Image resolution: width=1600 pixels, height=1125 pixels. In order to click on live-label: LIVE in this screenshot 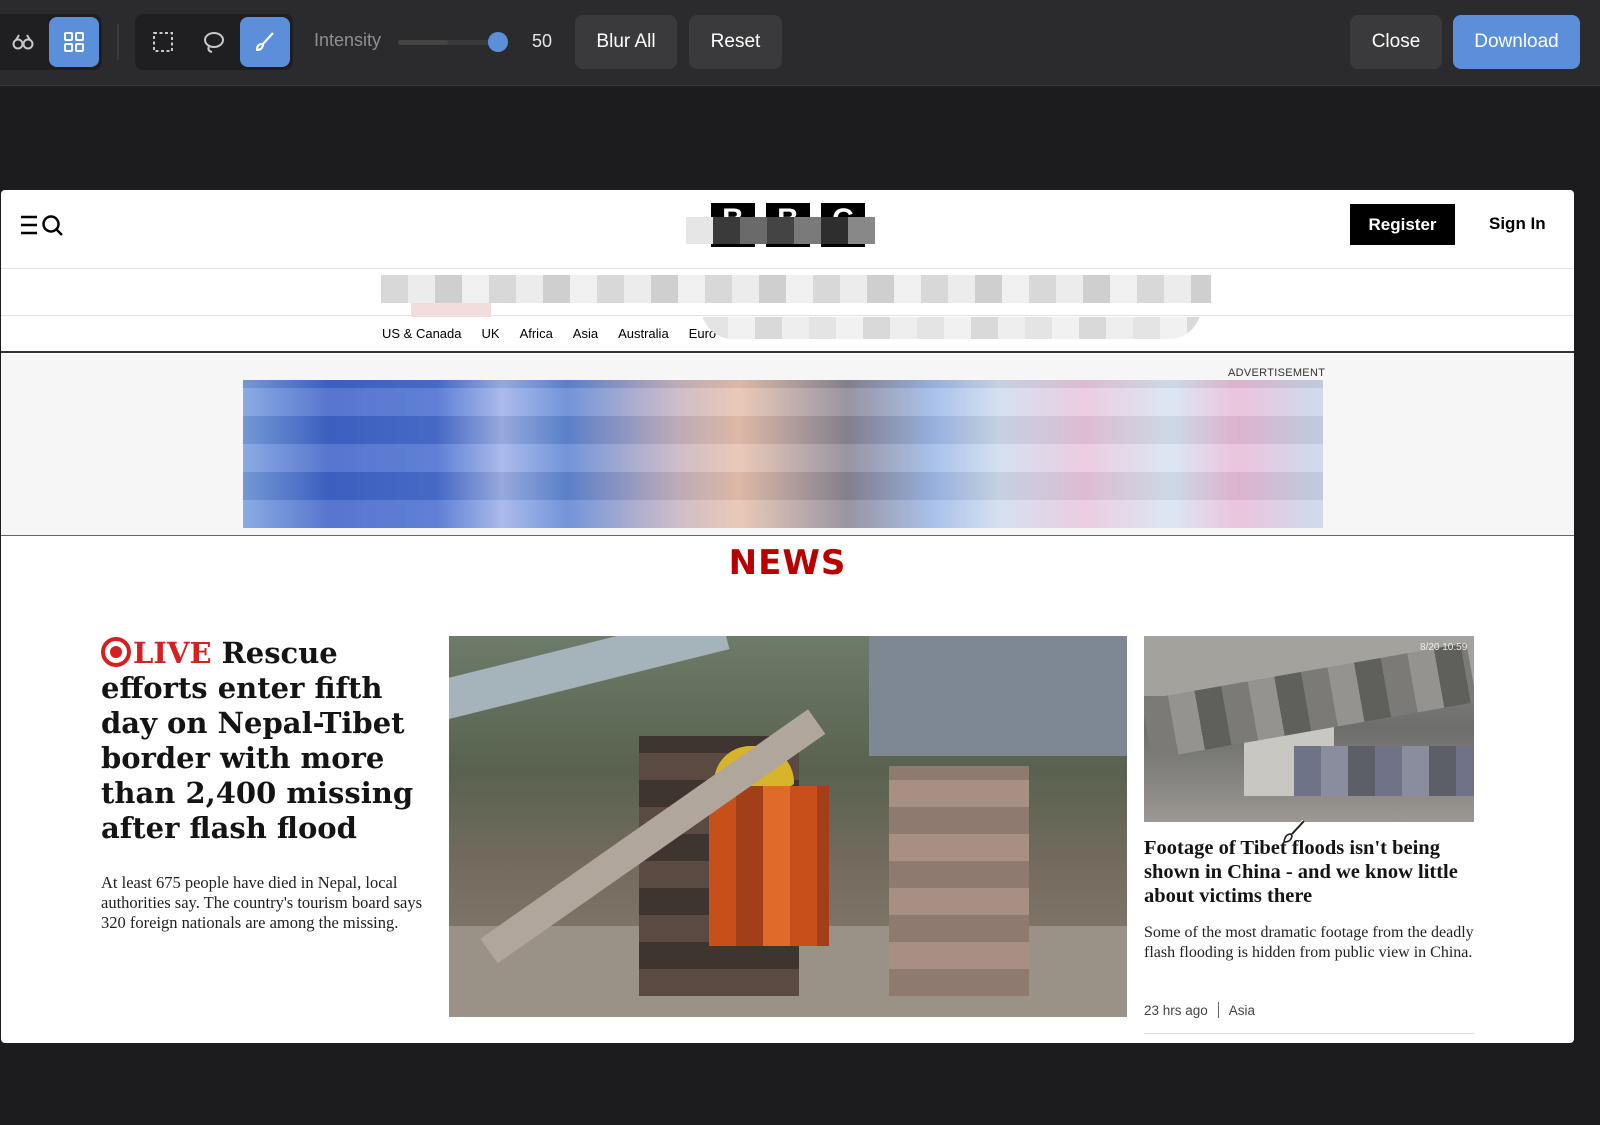, I will do `click(172, 653)`.